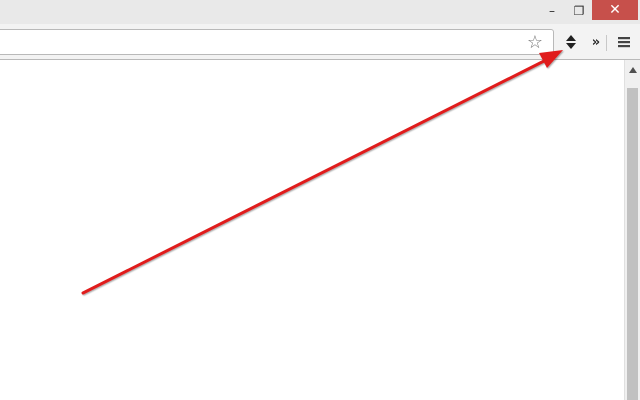  I want to click on vertical-scrollbar, so click(632, 230).